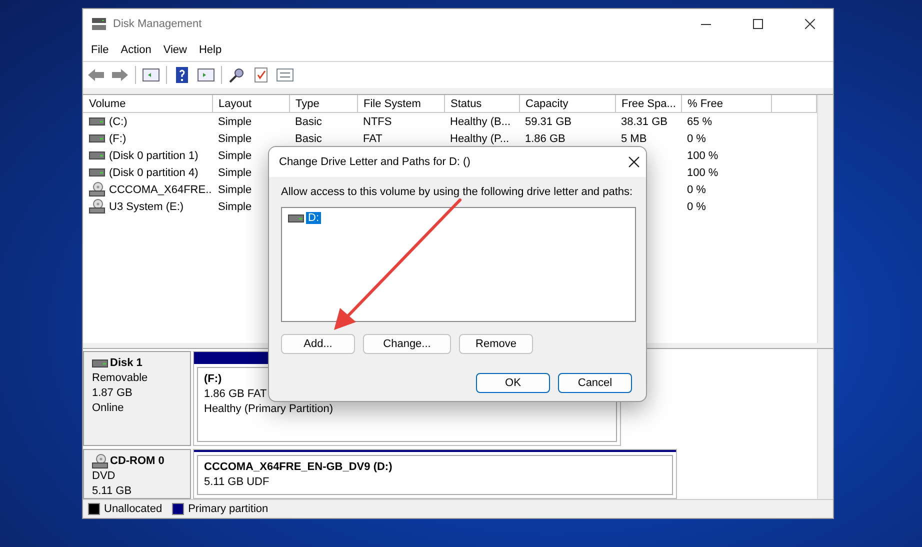 Image resolution: width=922 pixels, height=547 pixels. Describe the element at coordinates (228, 509) in the screenshot. I see `legend-label: Primary partition` at that location.